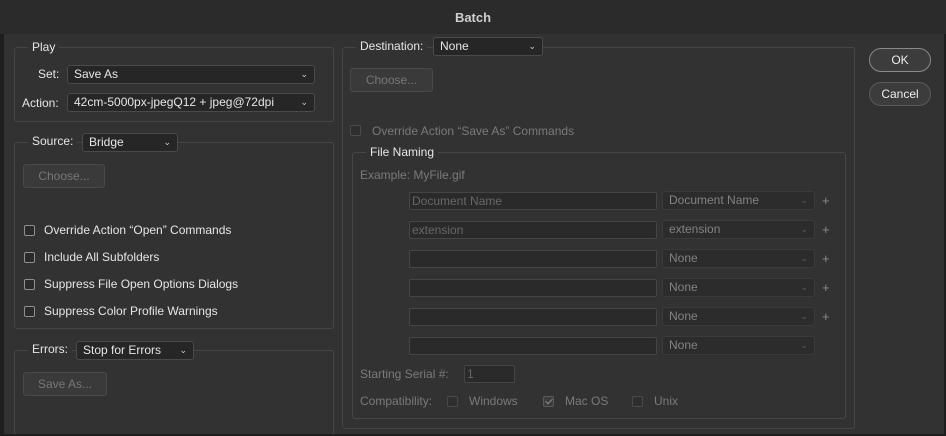  Describe the element at coordinates (714, 200) in the screenshot. I see `naming-select-1-value: Document Name` at that location.